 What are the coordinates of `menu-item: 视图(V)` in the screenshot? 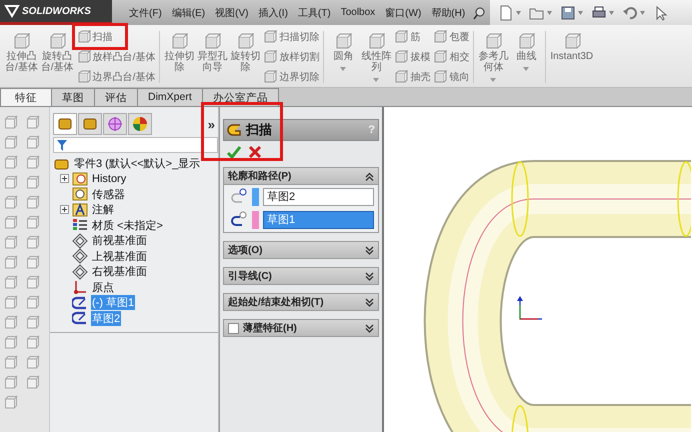 It's located at (232, 13).